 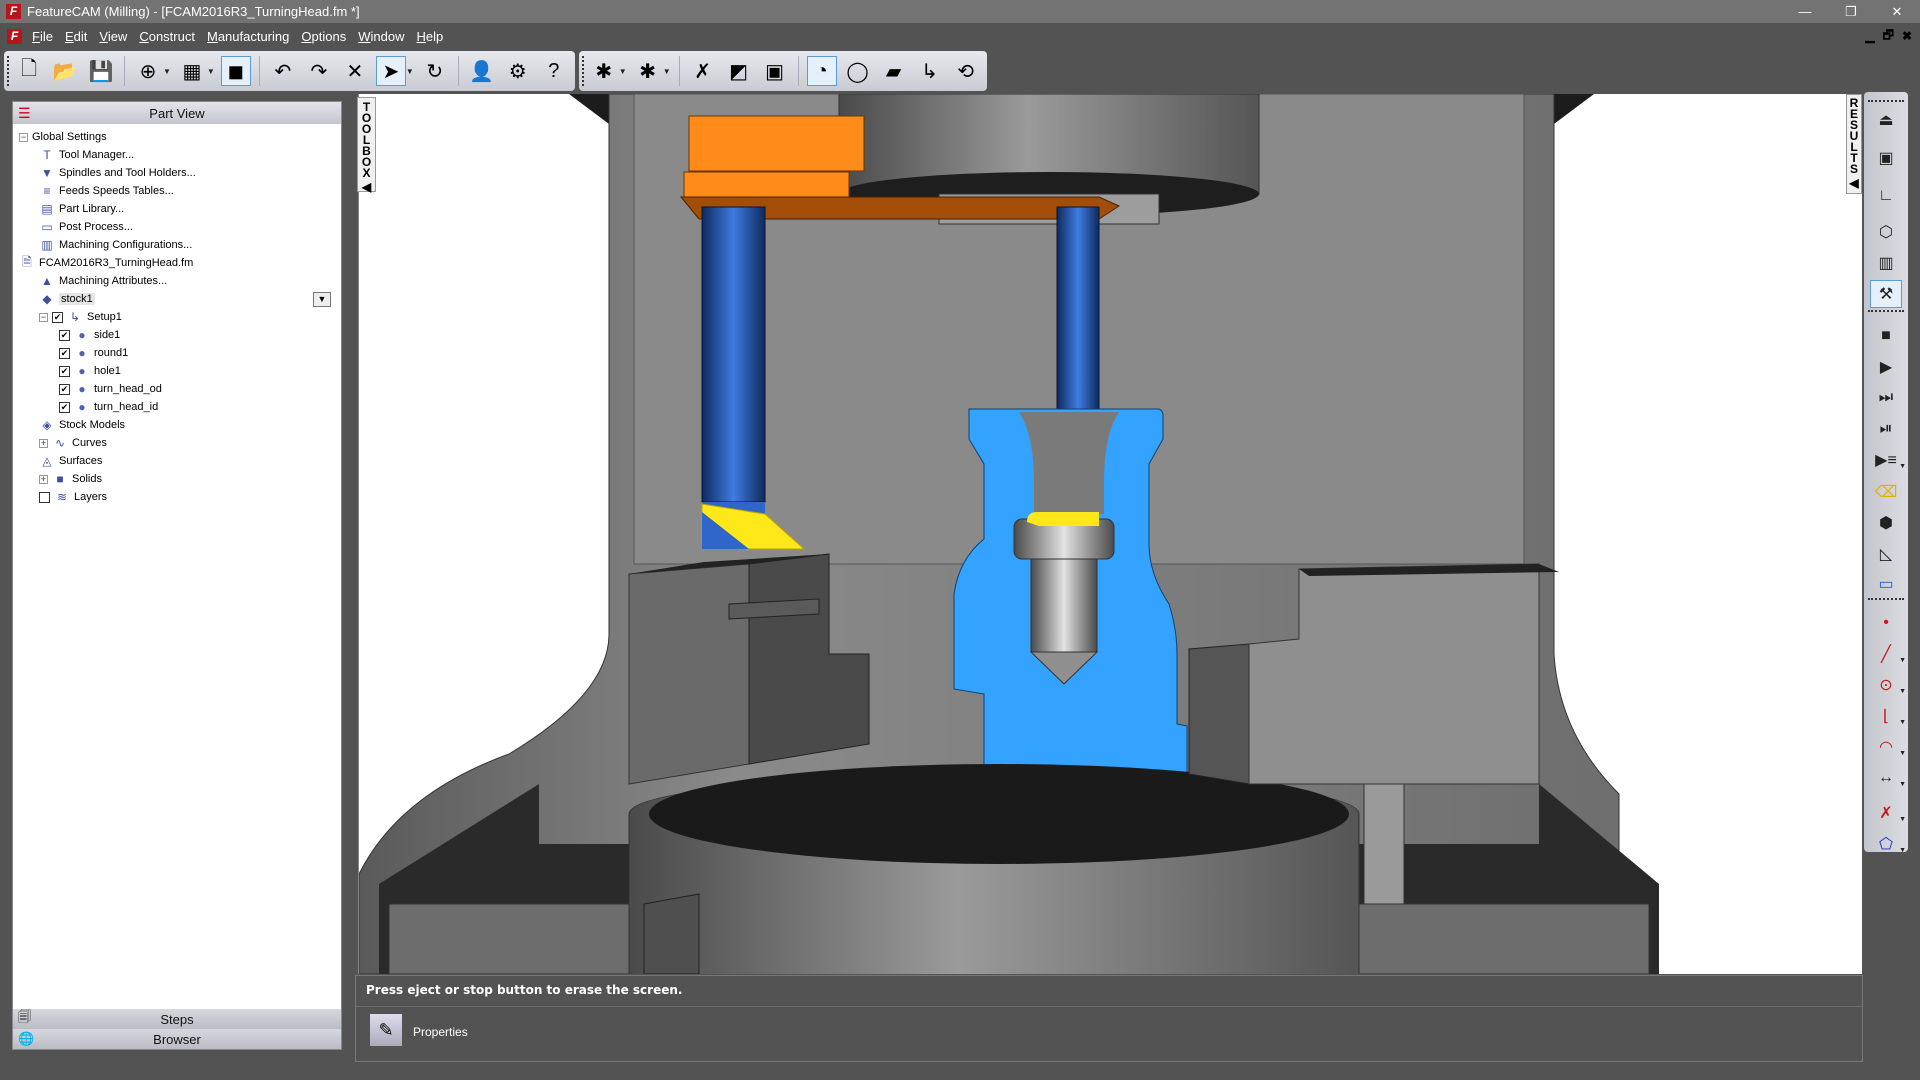 I want to click on delete-button: ✕, so click(x=355, y=71).